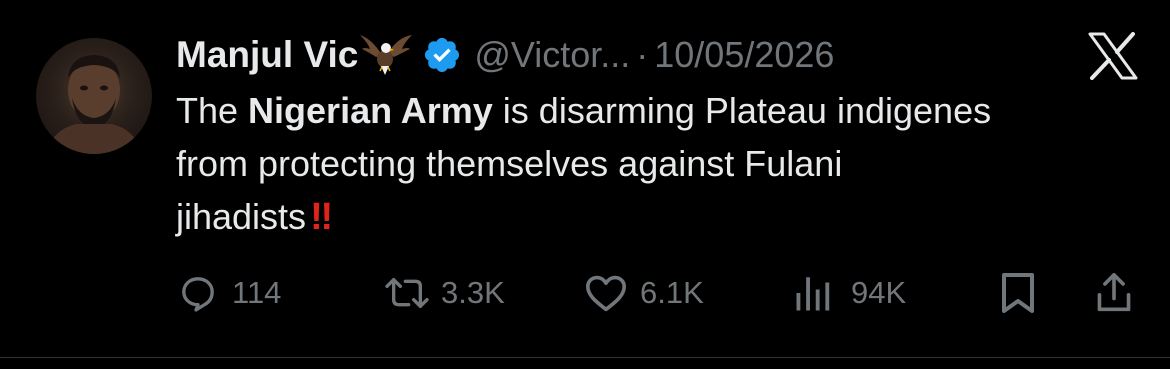 Image resolution: width=1170 pixels, height=369 pixels. What do you see at coordinates (267, 55) in the screenshot?
I see `display-name: Manjul Vic` at bounding box center [267, 55].